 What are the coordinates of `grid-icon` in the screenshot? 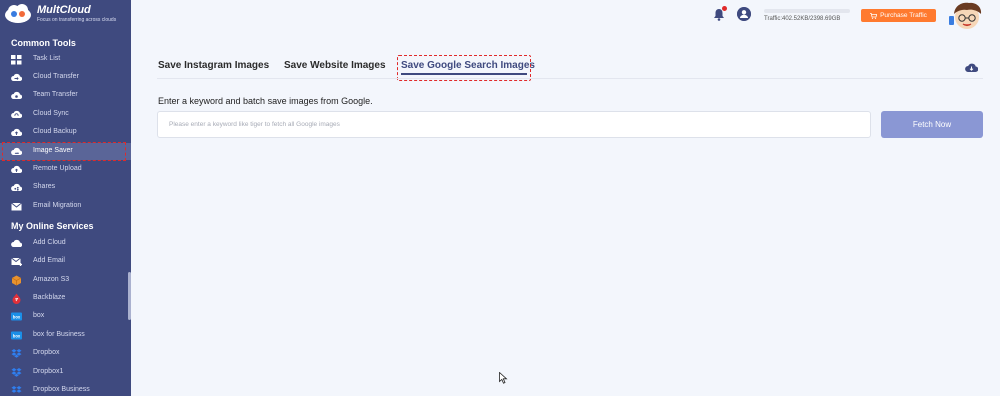 It's located at (16, 60).